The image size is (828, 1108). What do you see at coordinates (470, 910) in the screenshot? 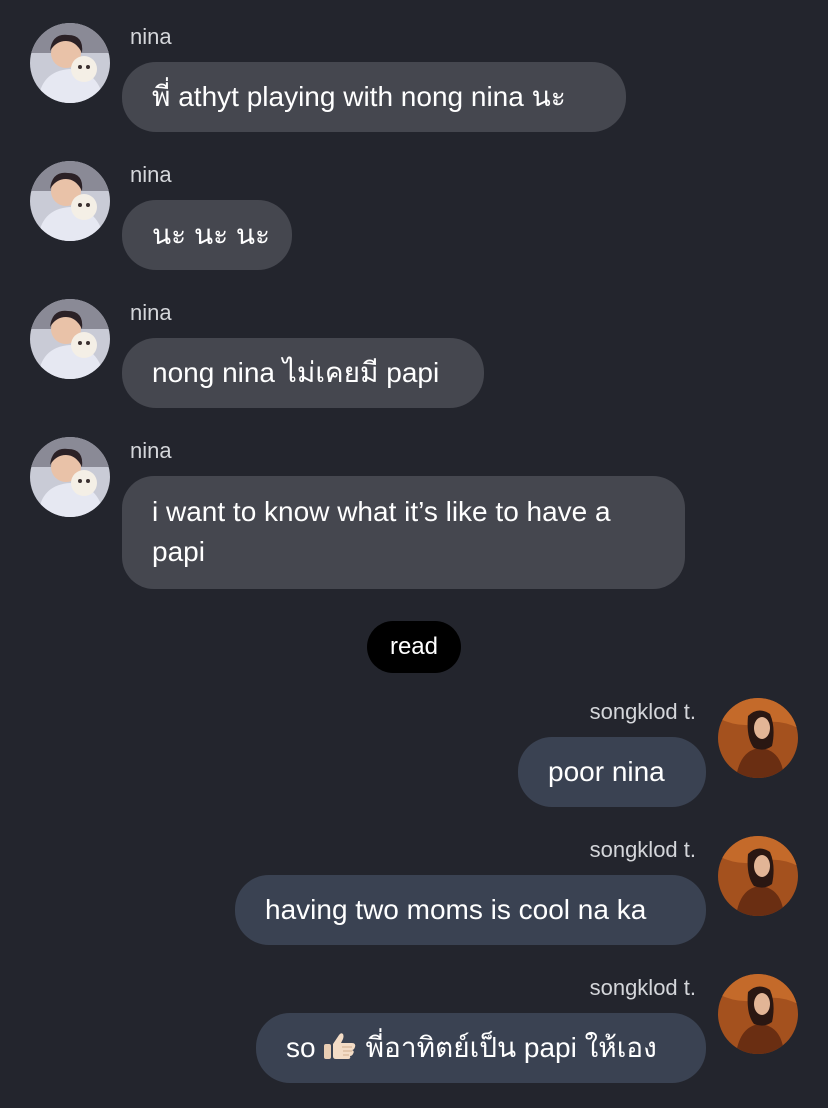
I see `message-bubble-outgoing: having two moms is cool na ka` at bounding box center [470, 910].